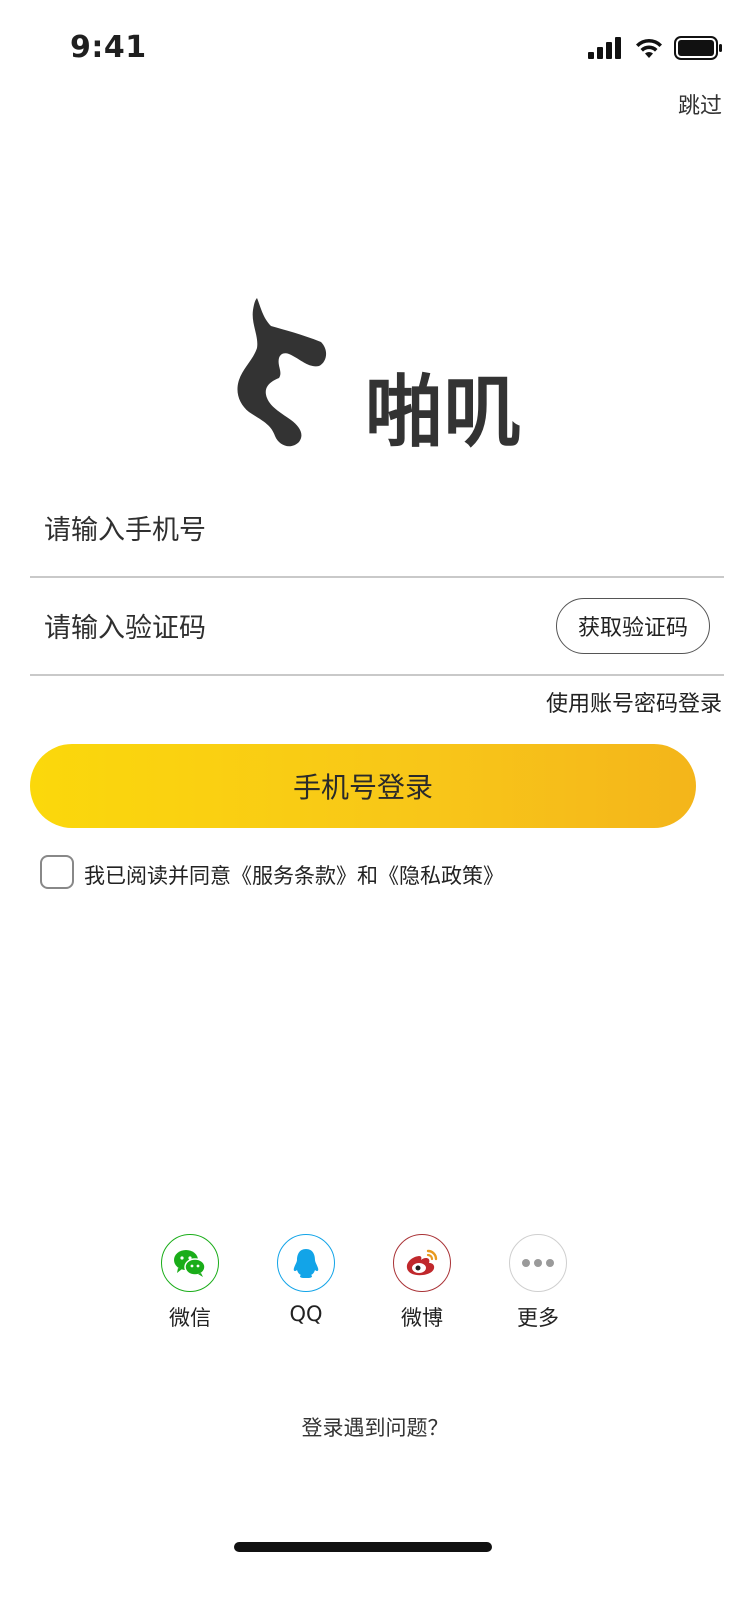  Describe the element at coordinates (538, 1263) in the screenshot. I see `more-icon` at that location.